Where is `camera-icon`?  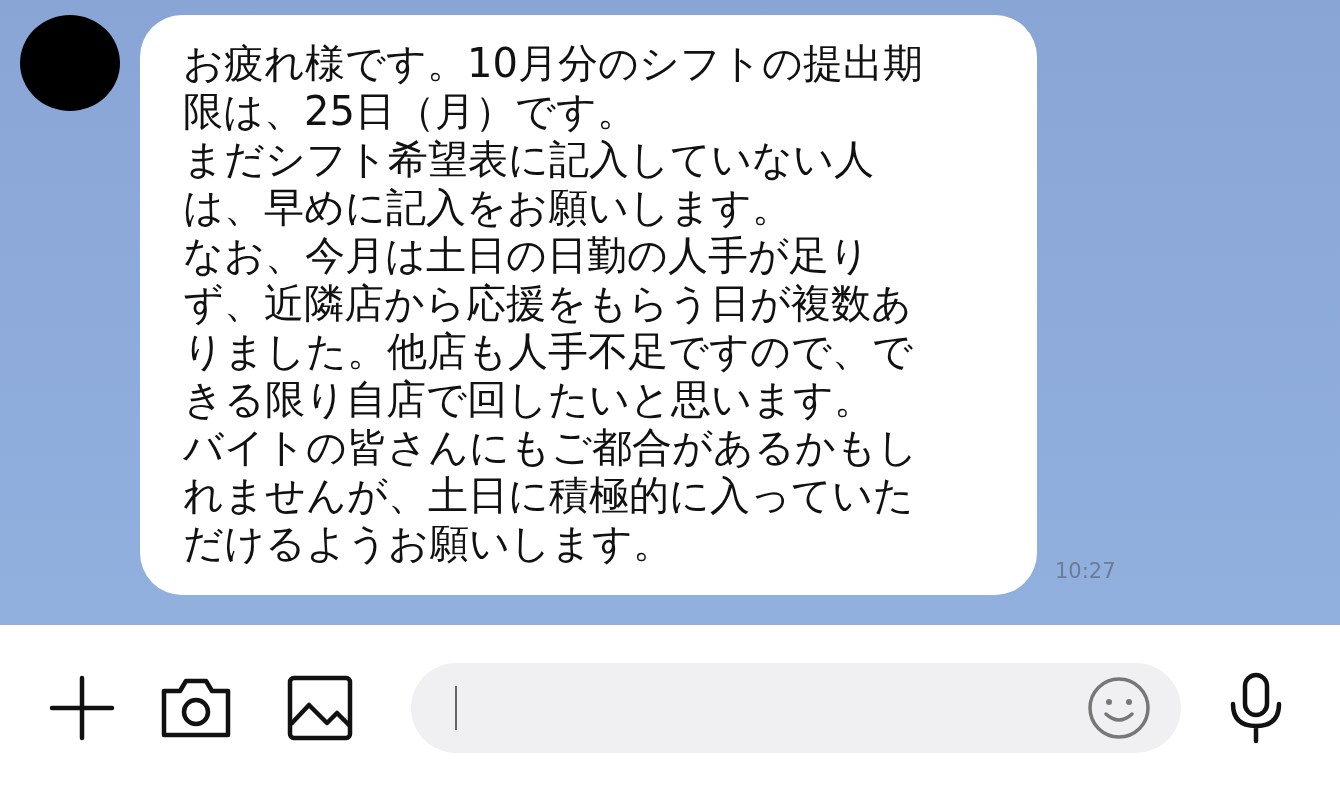 camera-icon is located at coordinates (196, 708).